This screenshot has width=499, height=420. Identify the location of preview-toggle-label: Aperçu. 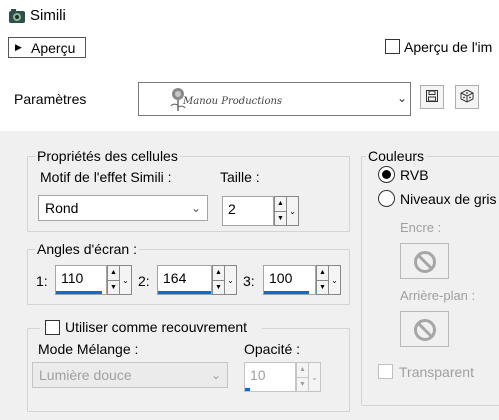
(53, 48).